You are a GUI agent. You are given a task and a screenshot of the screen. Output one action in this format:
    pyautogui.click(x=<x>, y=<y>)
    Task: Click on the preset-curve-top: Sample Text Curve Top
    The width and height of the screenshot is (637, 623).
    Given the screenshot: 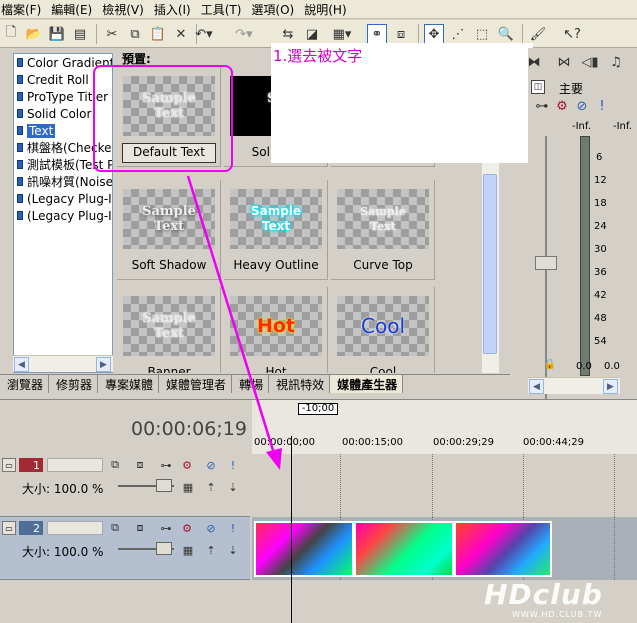 What is the action you would take?
    pyautogui.click(x=383, y=230)
    